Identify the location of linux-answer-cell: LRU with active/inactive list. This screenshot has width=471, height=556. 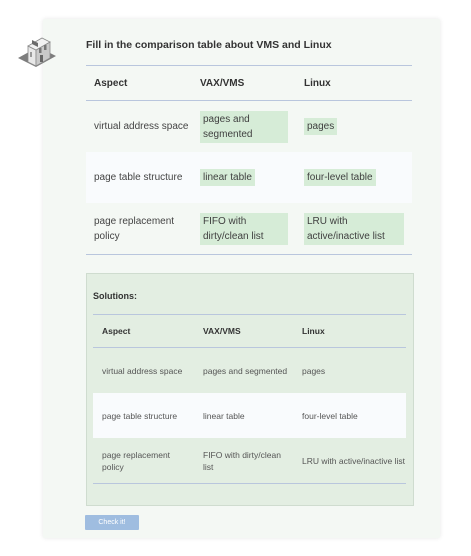
(354, 229).